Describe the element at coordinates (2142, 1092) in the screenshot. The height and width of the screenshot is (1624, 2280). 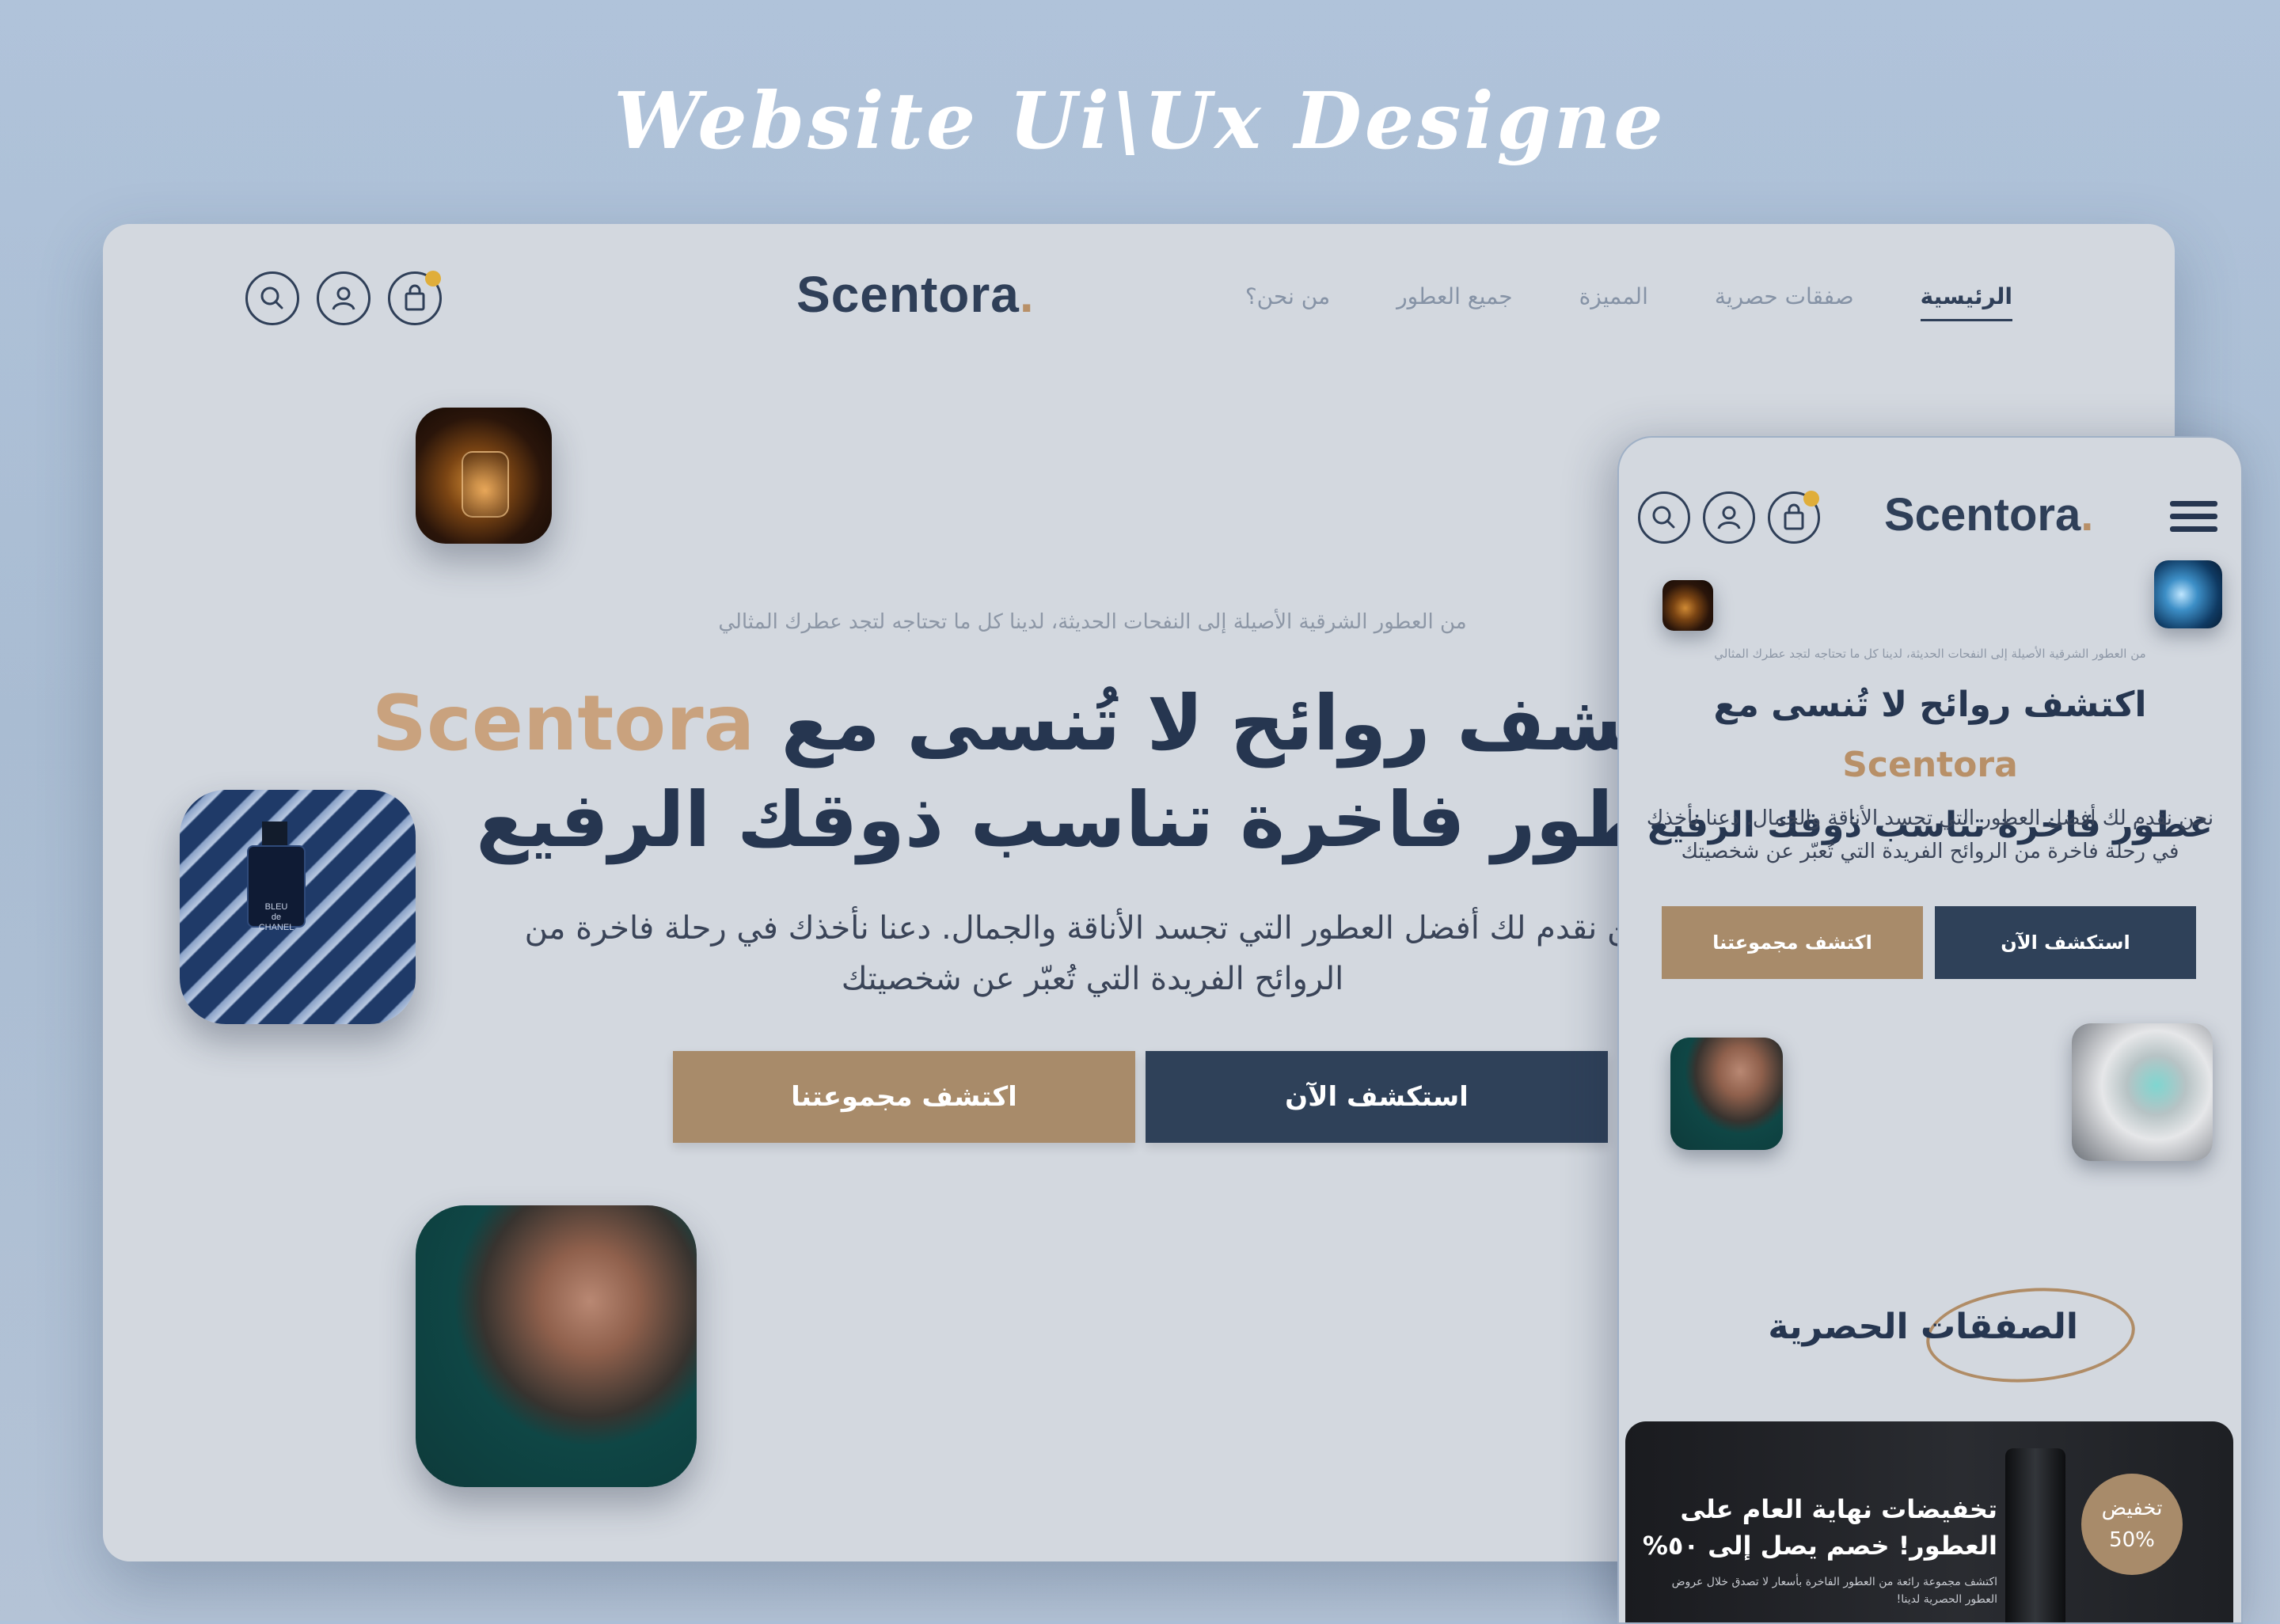
I see `product-image-marble-perfume` at that location.